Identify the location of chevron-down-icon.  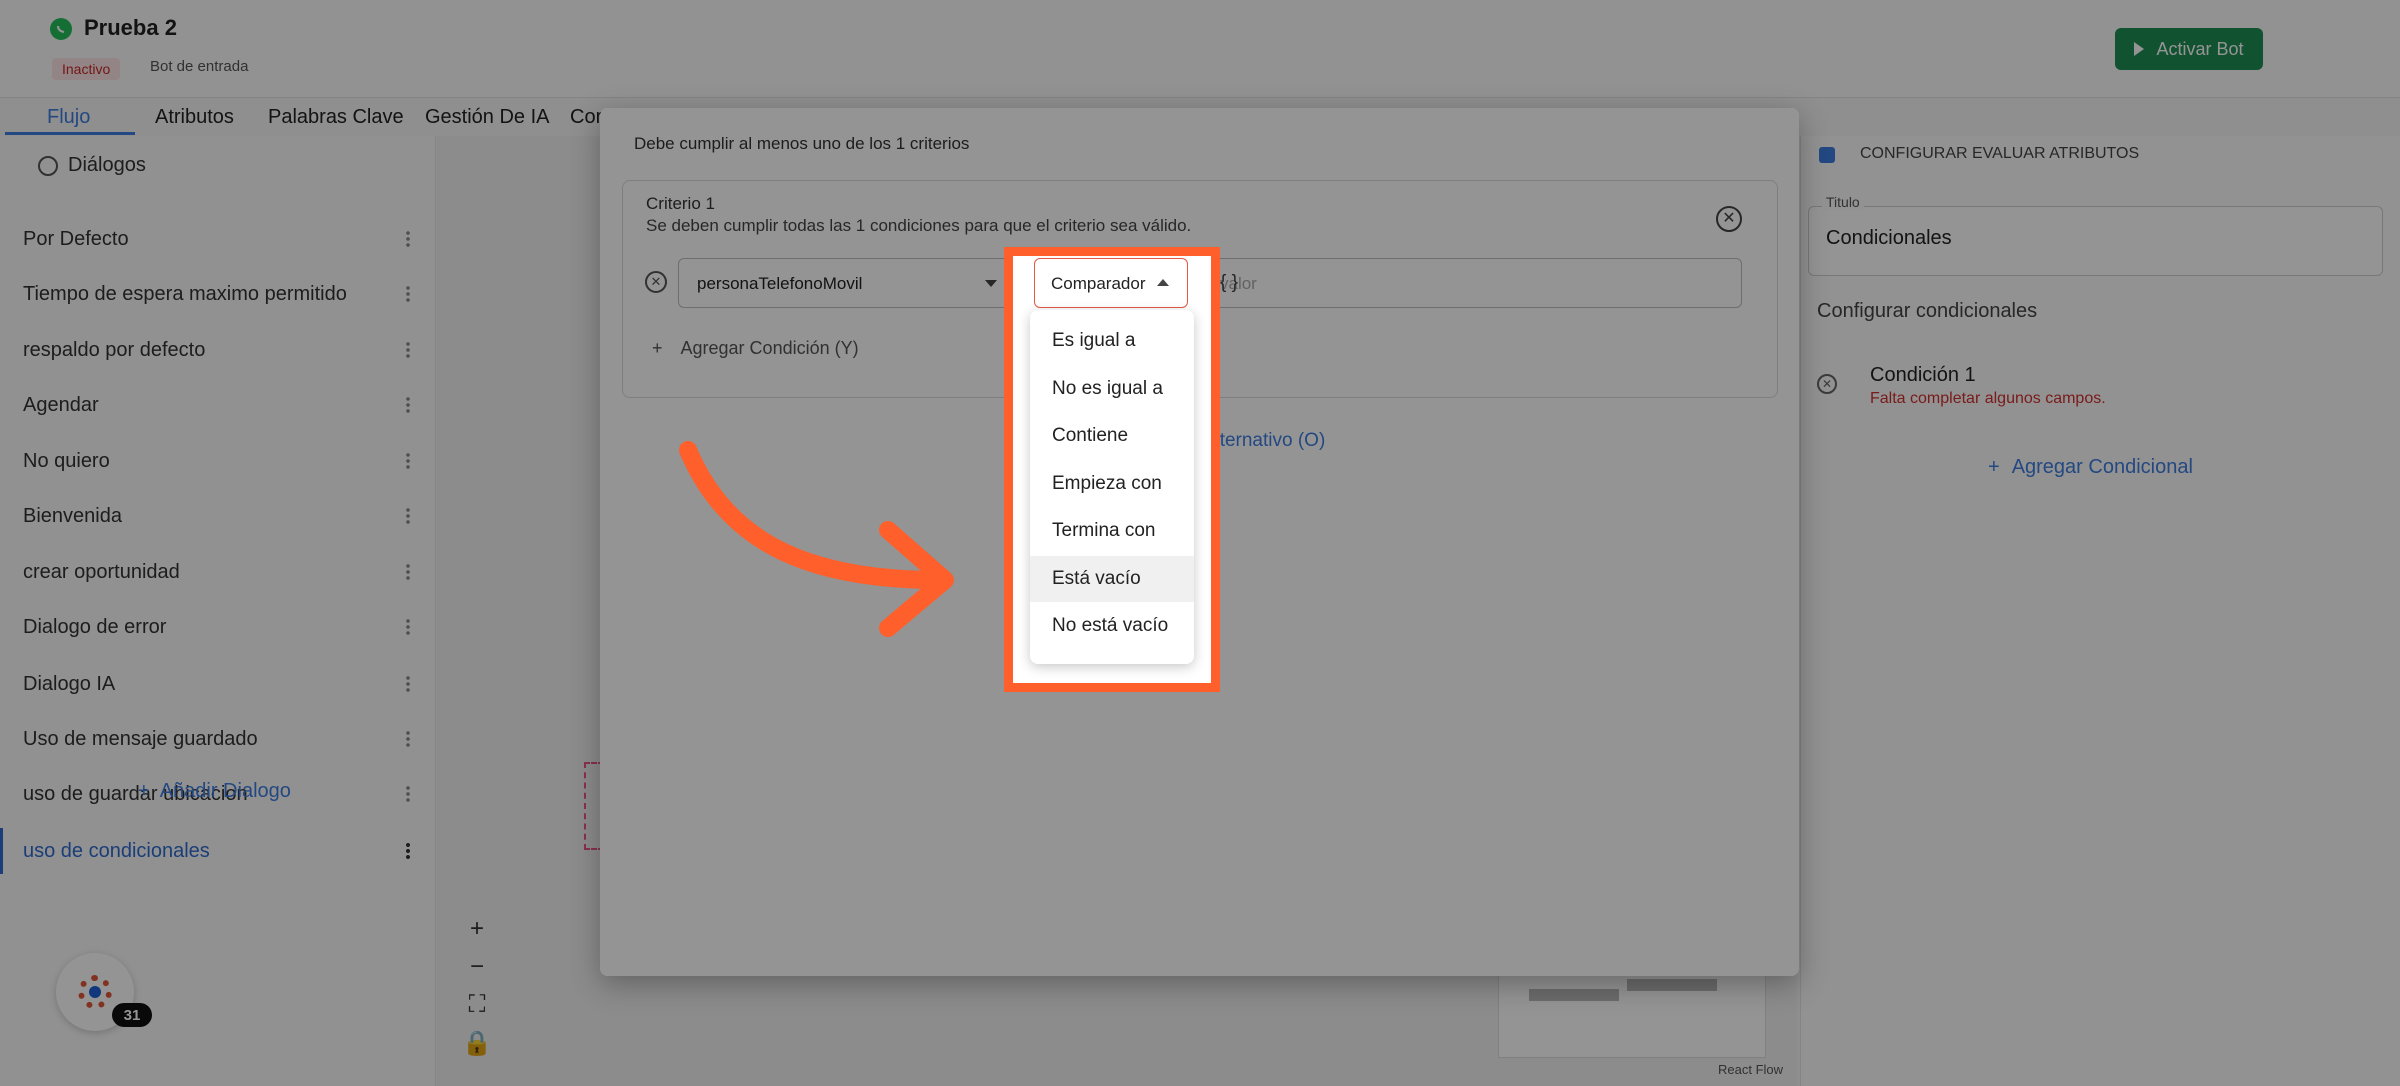
(991, 283).